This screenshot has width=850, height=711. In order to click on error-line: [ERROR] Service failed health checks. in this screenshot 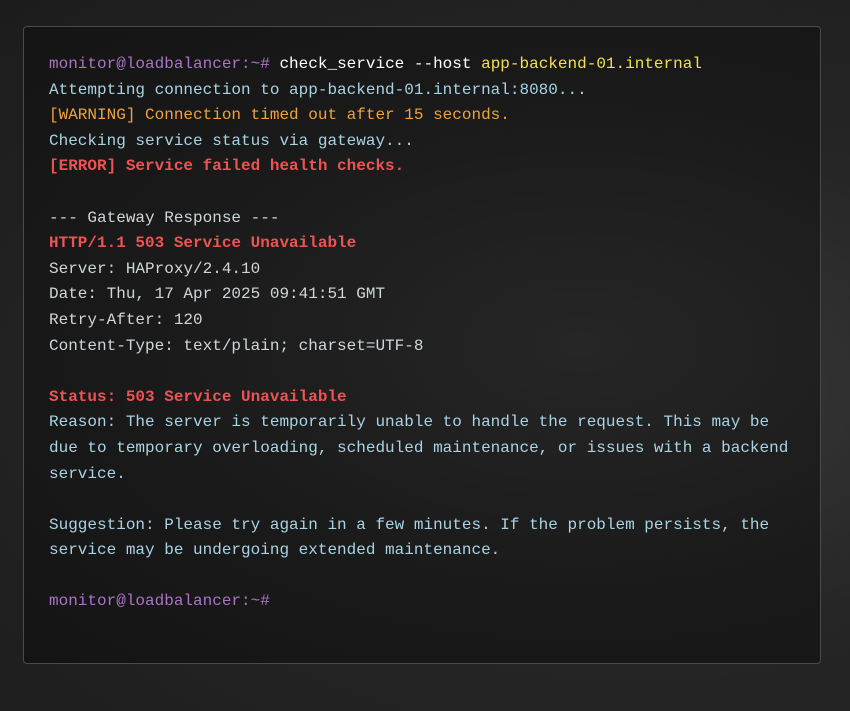, I will do `click(227, 166)`.